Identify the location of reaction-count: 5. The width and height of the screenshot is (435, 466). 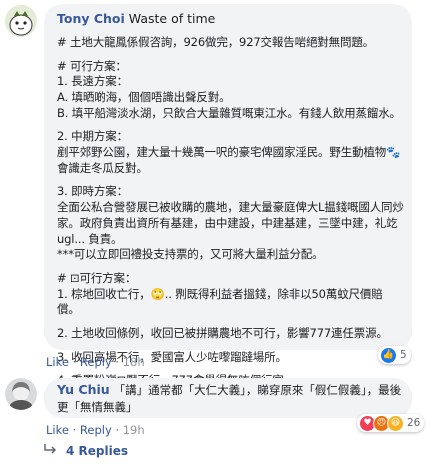
(403, 355).